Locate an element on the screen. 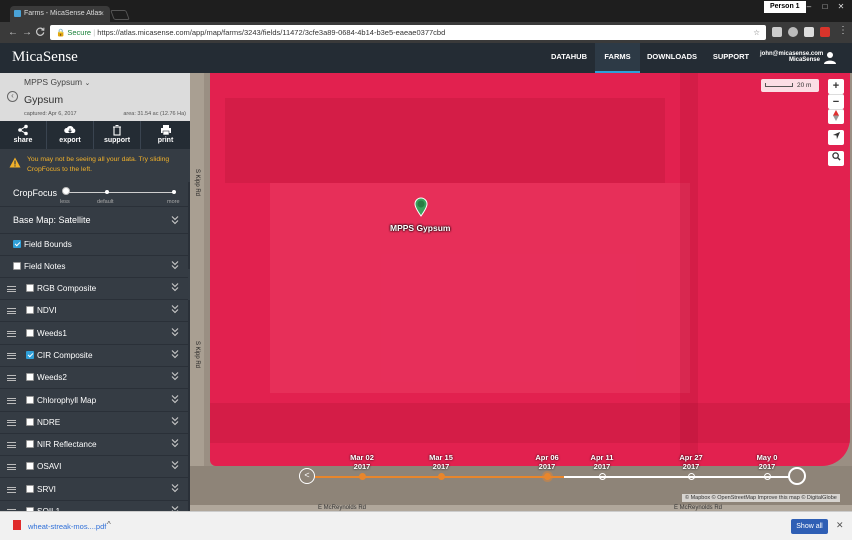 The height and width of the screenshot is (540, 852). user-avatar-icon is located at coordinates (830, 58).